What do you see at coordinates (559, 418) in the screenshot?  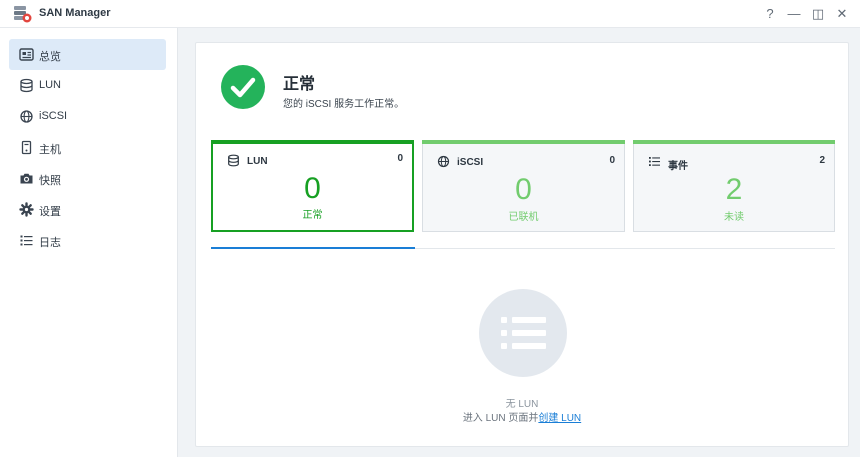 I see `create-lun-link: 创建 LUN` at bounding box center [559, 418].